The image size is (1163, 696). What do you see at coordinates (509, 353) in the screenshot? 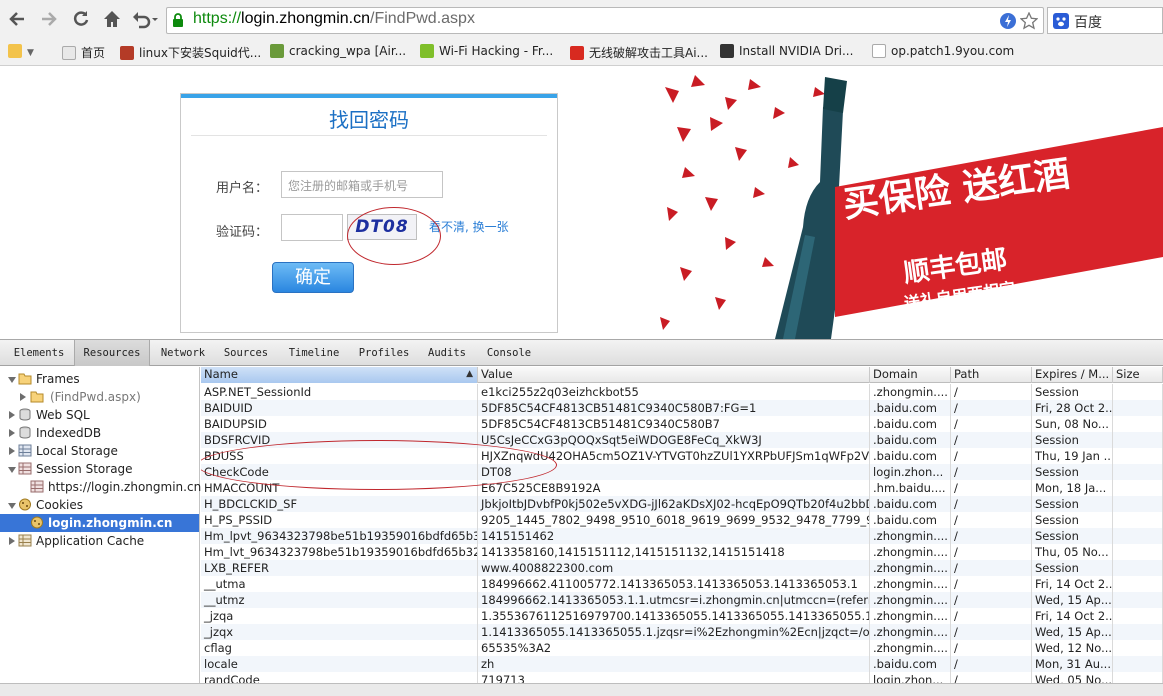
I see `tab-console: Console` at bounding box center [509, 353].